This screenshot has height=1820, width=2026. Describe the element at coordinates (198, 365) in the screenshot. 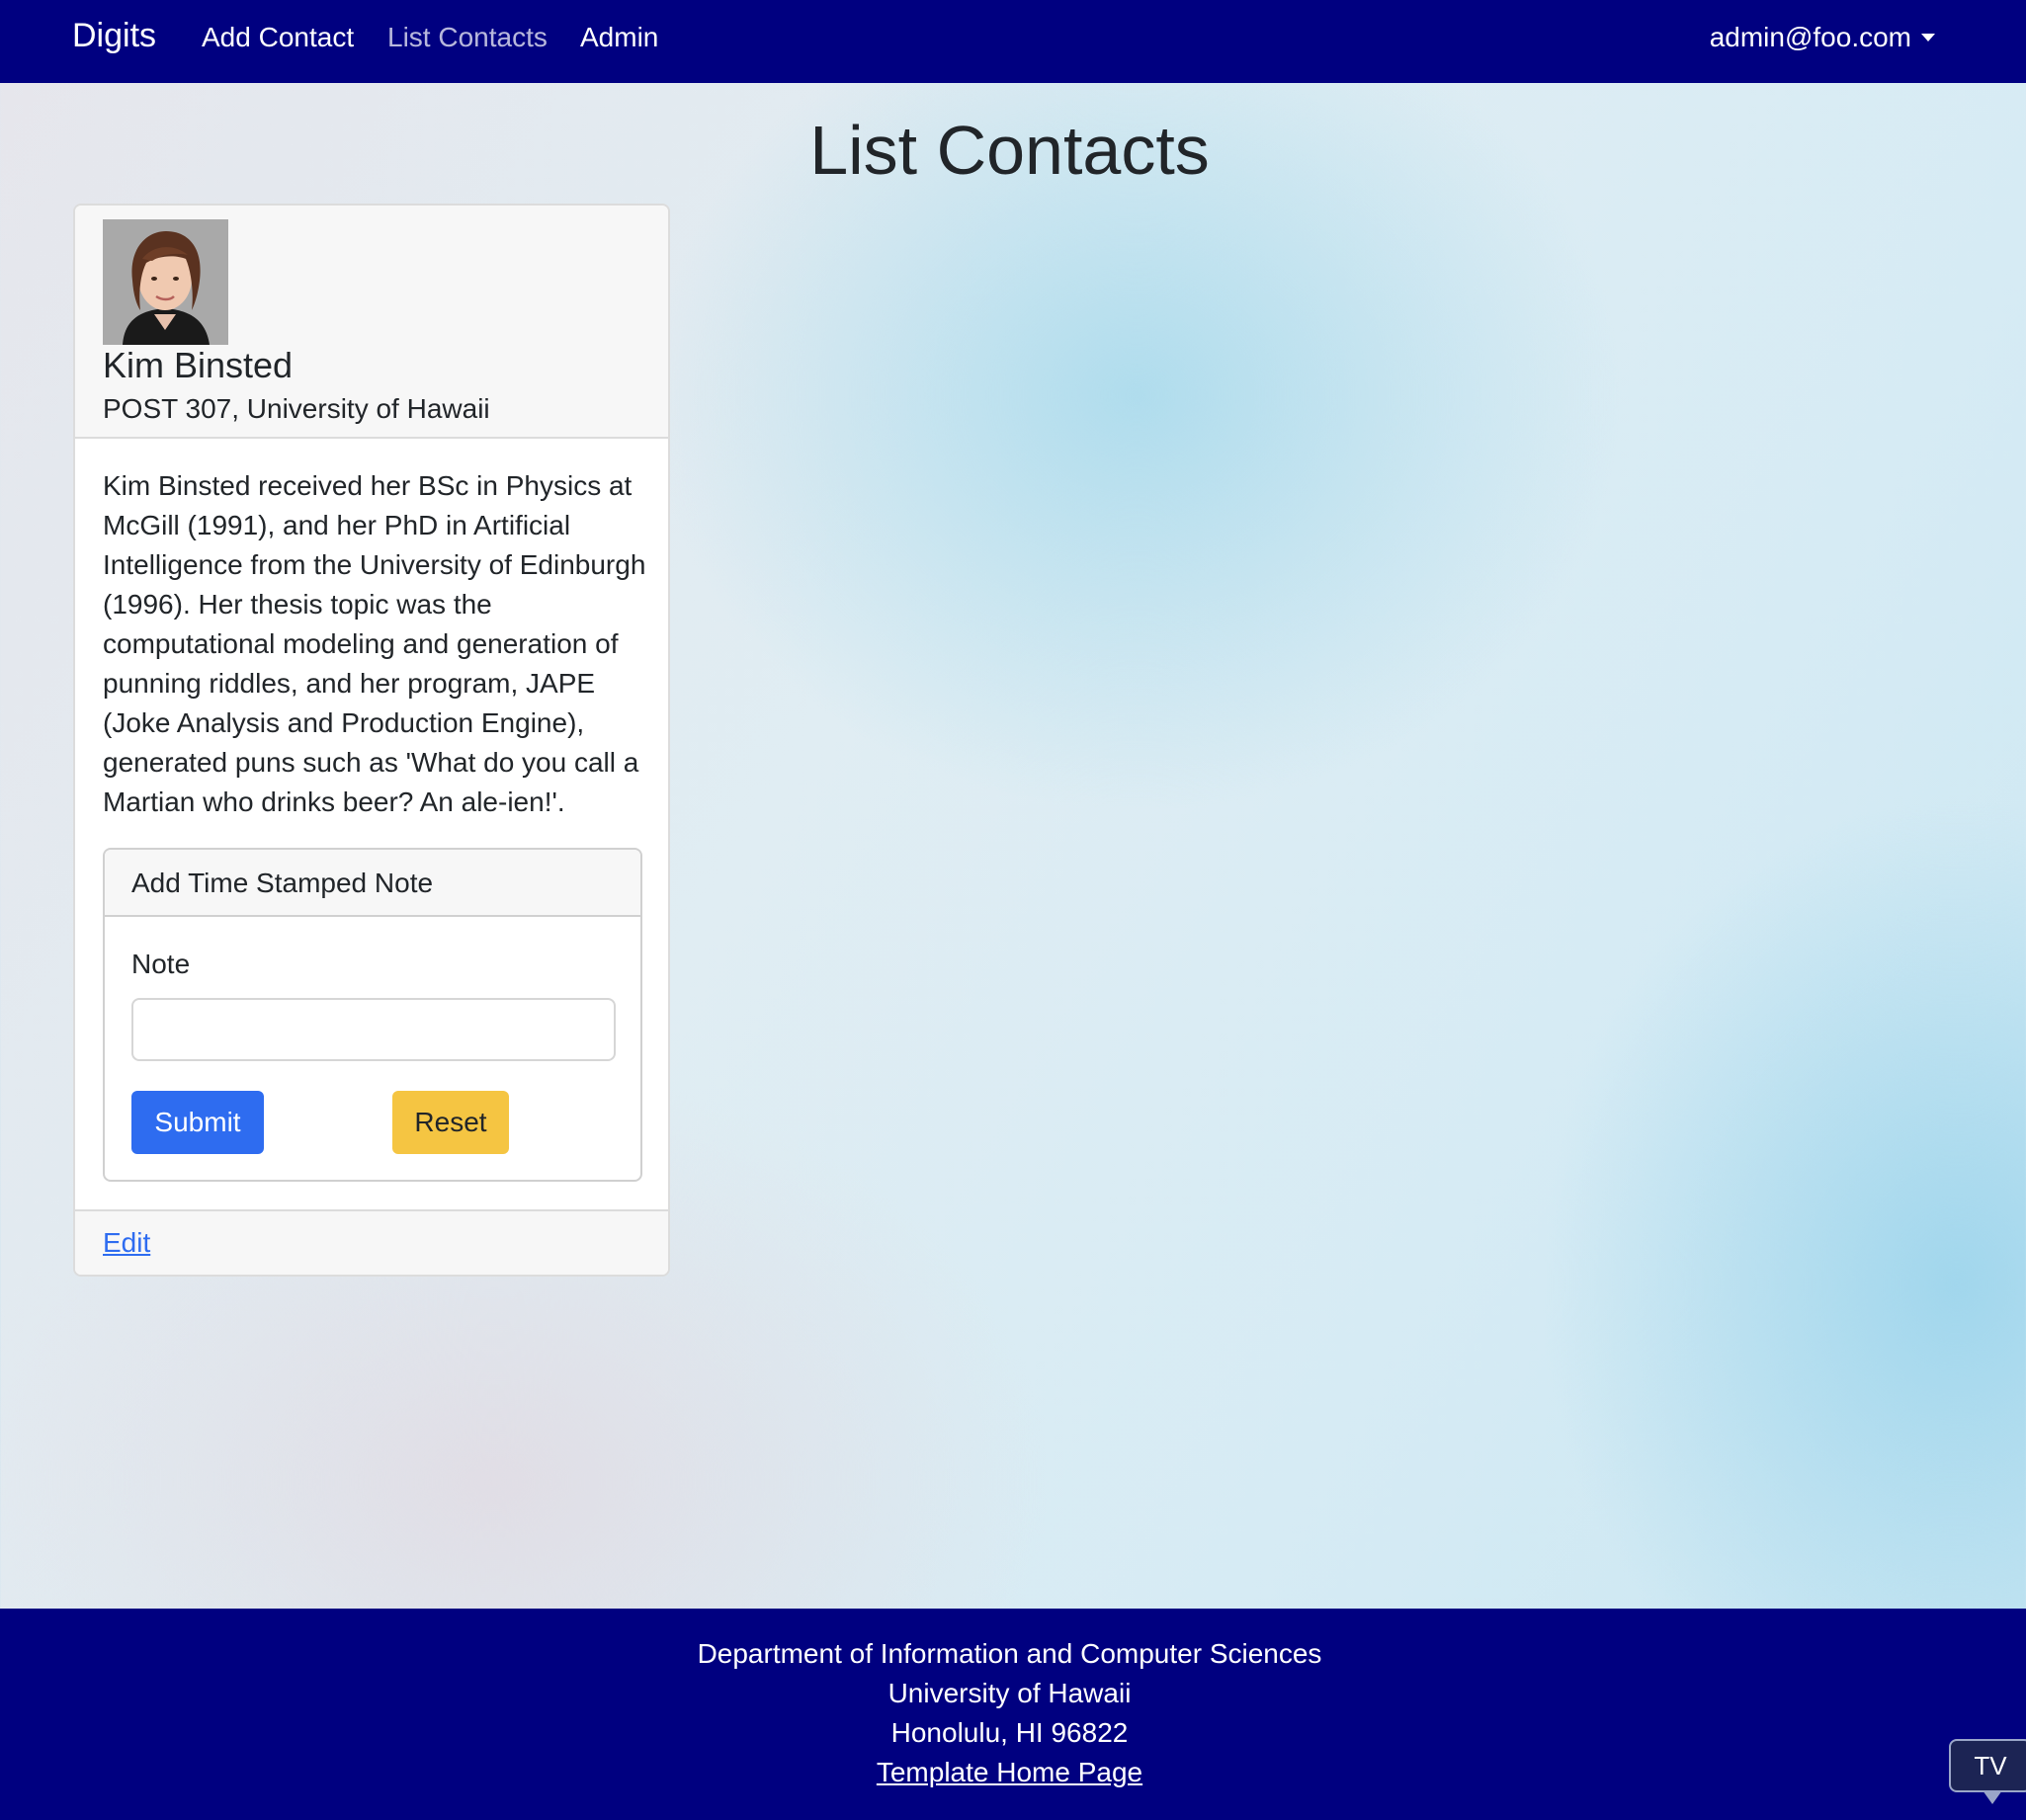

I see `contact-name: Kim Binsted` at that location.